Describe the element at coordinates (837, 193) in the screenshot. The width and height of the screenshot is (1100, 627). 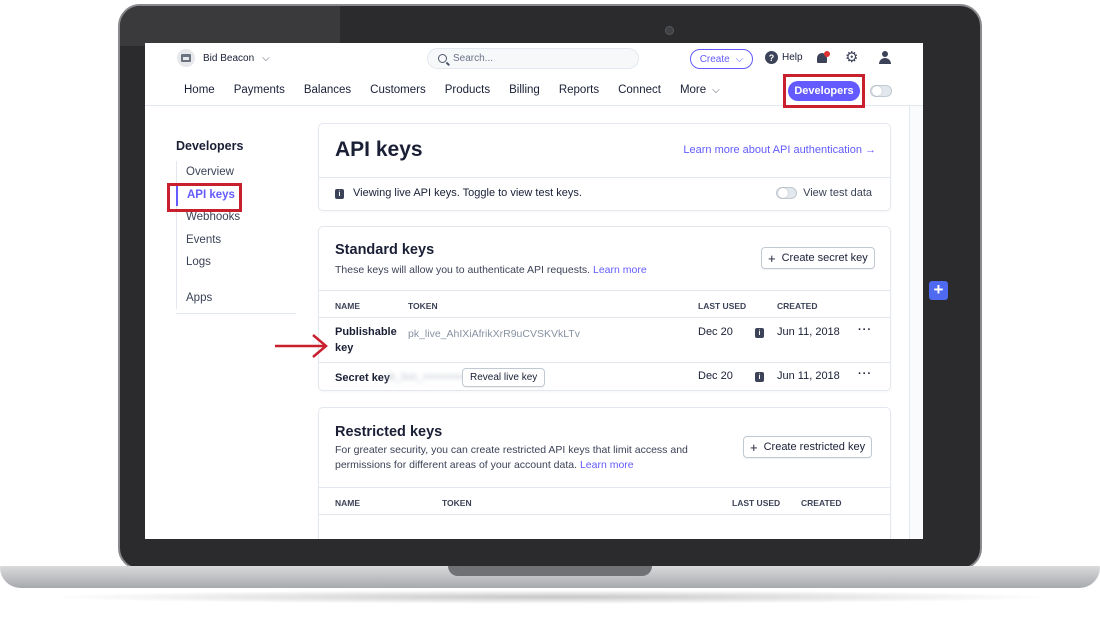
I see `view-test-label: View test data` at that location.